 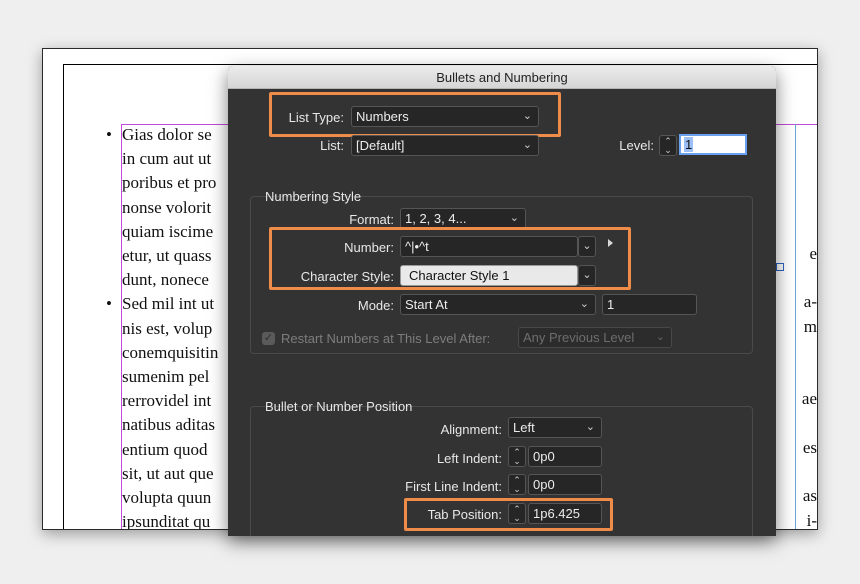 I want to click on mode-start-input: 1, so click(x=649, y=304).